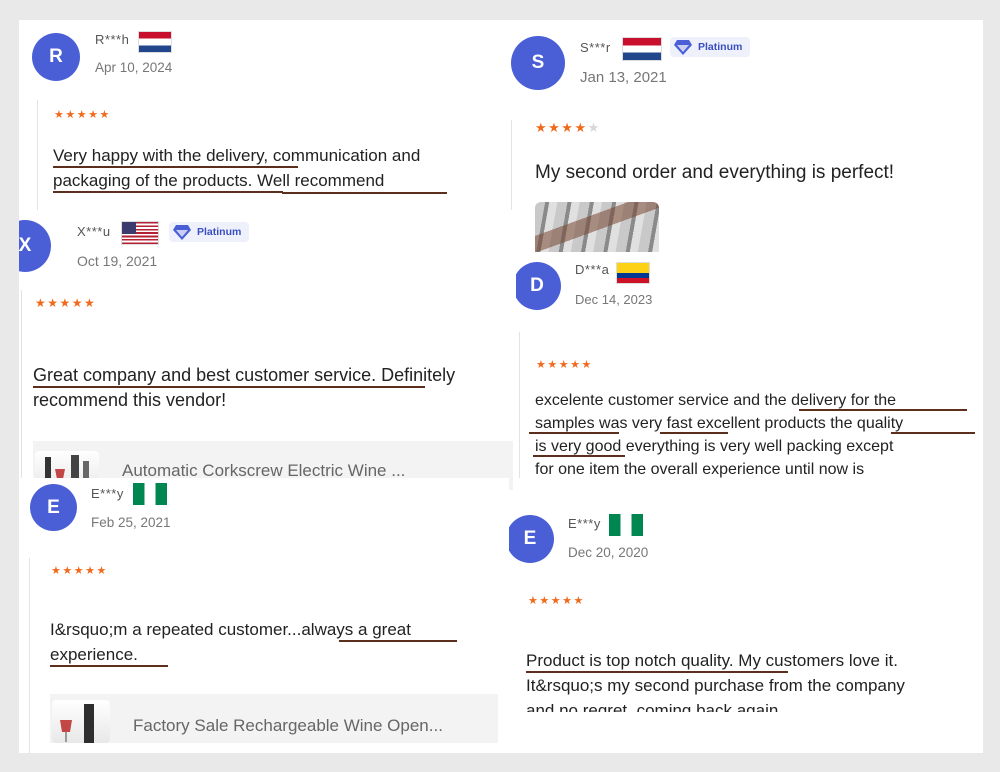  I want to click on usa-flag-icon, so click(140, 233).